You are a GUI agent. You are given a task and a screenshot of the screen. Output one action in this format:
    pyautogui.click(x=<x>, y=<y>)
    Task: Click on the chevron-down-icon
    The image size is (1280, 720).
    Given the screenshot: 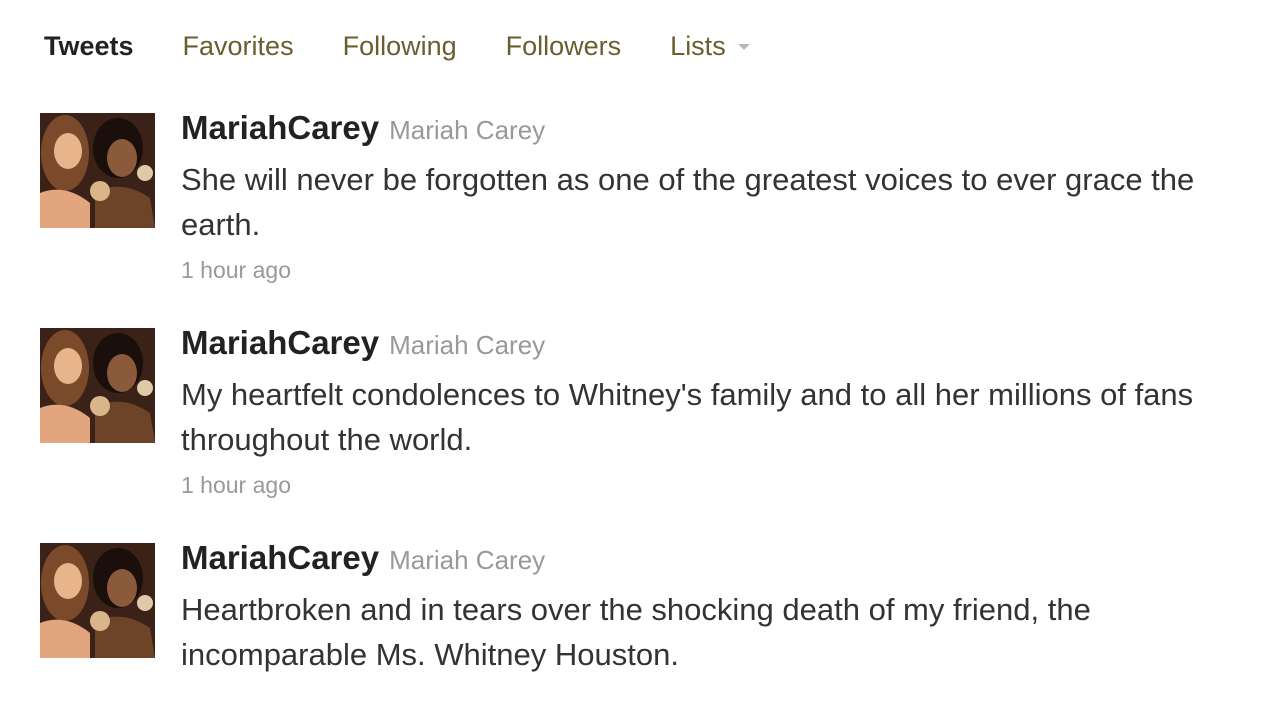 What is the action you would take?
    pyautogui.click(x=743, y=47)
    